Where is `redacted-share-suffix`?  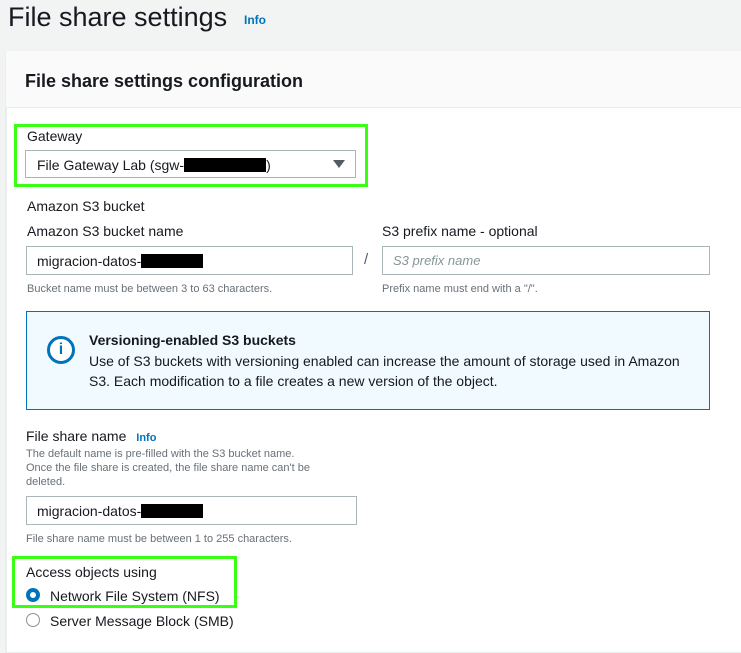
redacted-share-suffix is located at coordinates (172, 511).